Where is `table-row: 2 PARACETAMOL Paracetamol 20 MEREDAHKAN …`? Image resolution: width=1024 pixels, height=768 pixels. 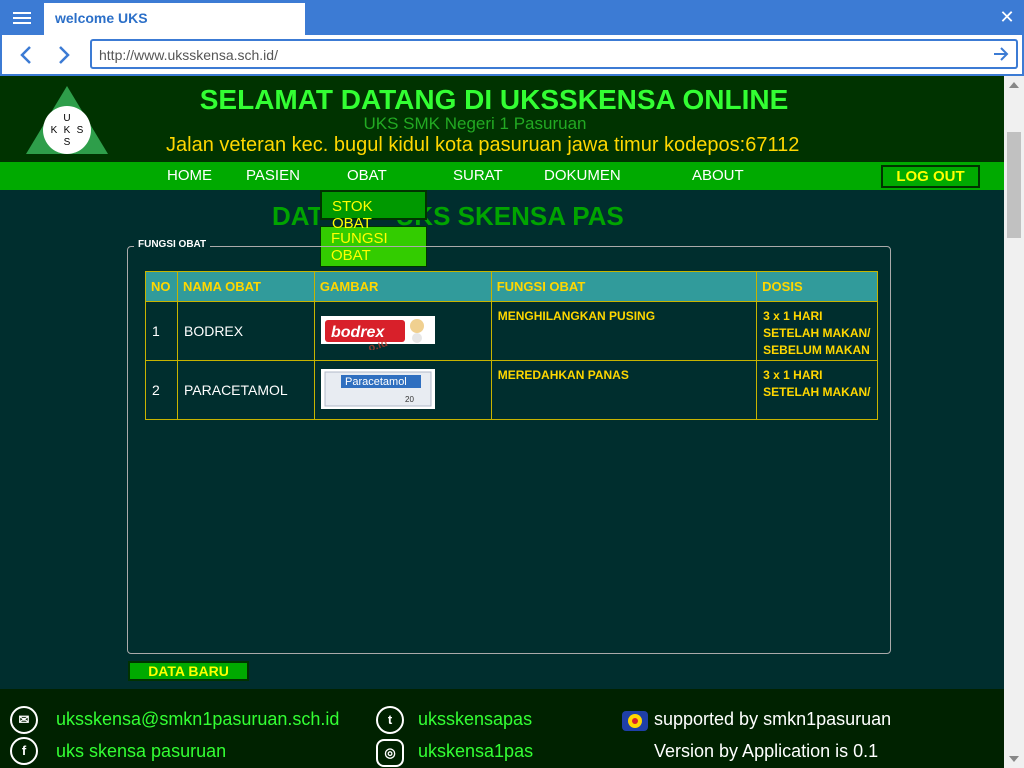 table-row: 2 PARACETAMOL Paracetamol 20 MEREDAHKAN … is located at coordinates (511, 390).